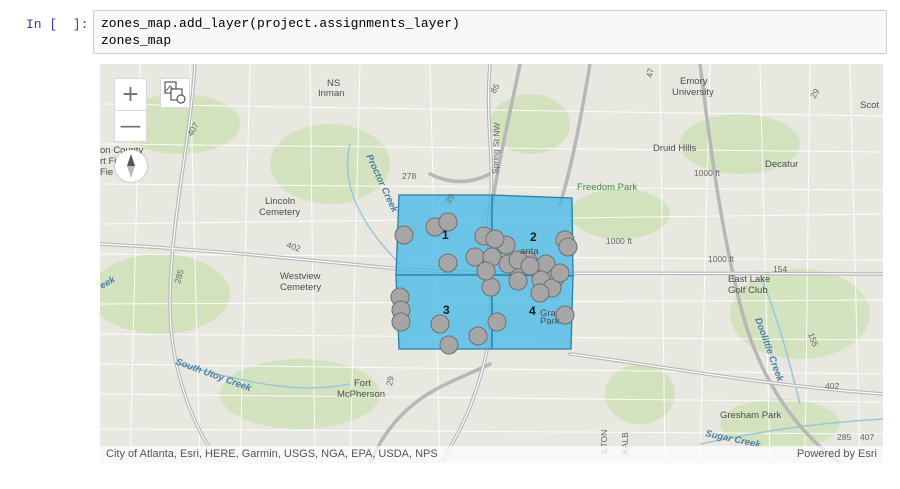 This screenshot has width=900, height=489. I want to click on zoom-in-button: +, so click(130, 95).